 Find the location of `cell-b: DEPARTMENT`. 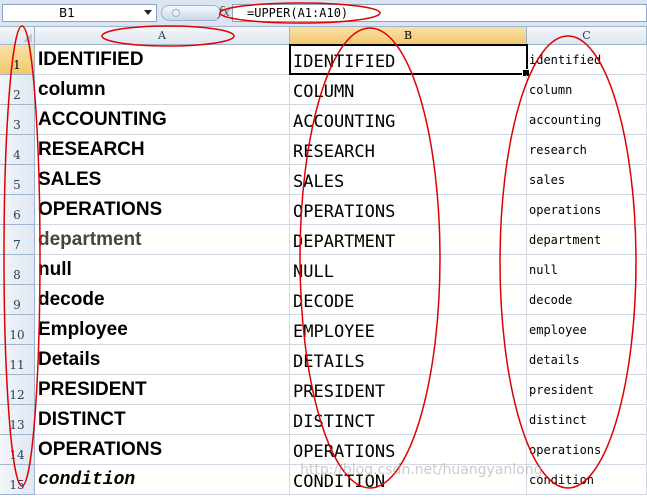

cell-b: DEPARTMENT is located at coordinates (408, 240).